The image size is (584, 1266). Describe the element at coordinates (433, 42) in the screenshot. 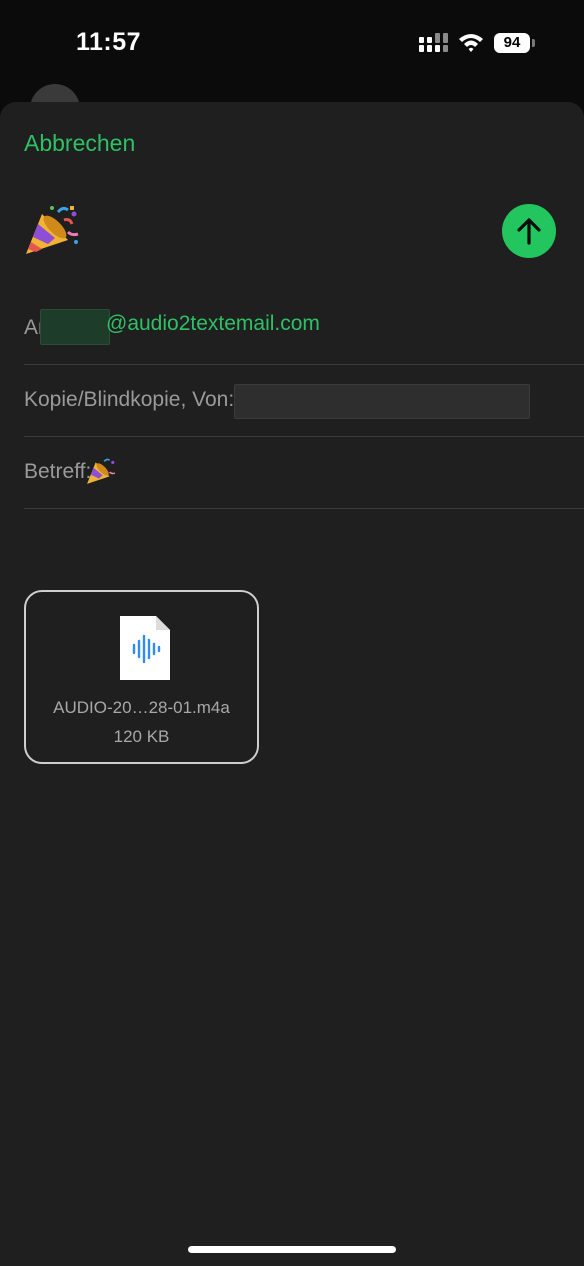

I see `signal-icon` at that location.